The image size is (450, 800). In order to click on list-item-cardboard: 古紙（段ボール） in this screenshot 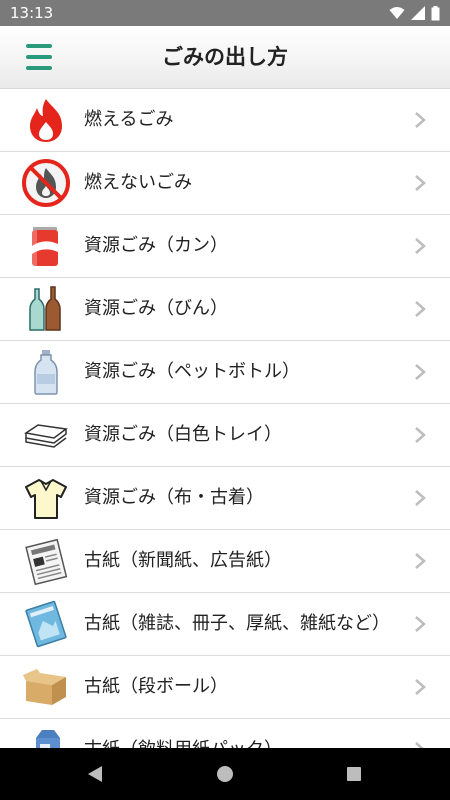, I will do `click(225, 687)`.